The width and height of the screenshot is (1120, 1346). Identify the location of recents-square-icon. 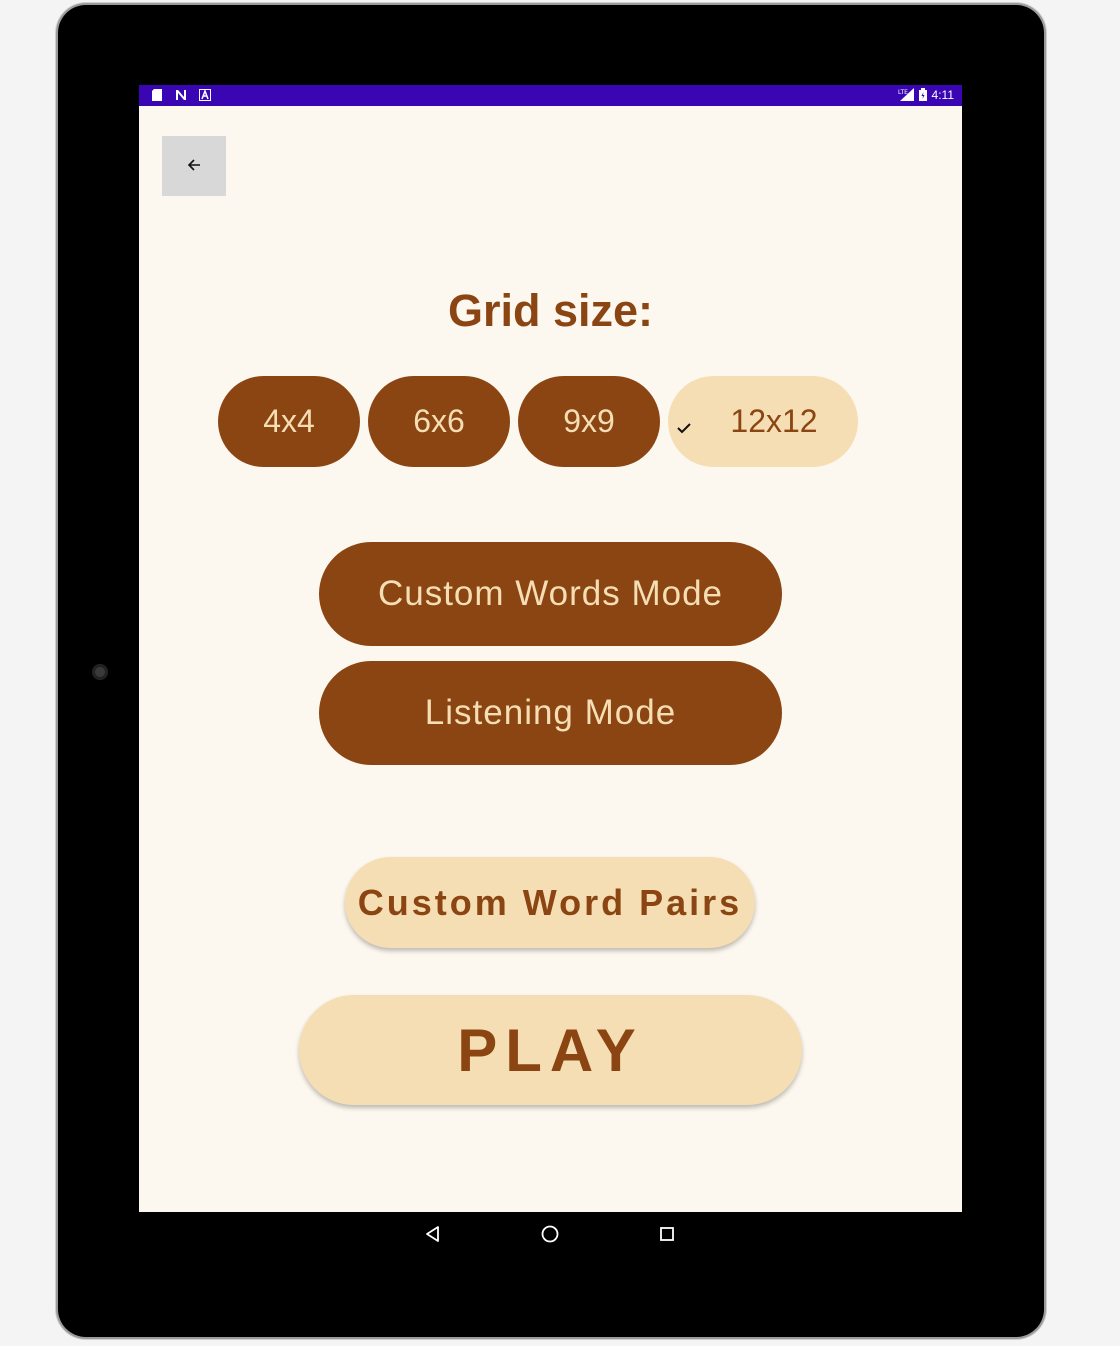
(667, 1234).